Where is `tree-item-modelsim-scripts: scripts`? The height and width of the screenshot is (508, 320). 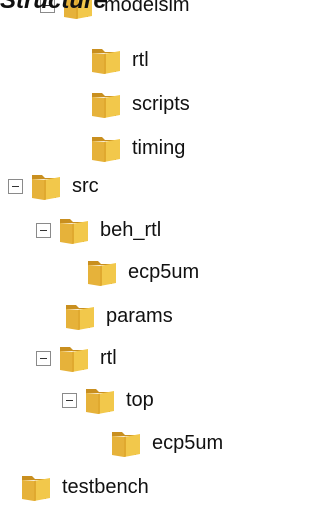
tree-item-modelsim-scripts: scripts is located at coordinates (140, 104).